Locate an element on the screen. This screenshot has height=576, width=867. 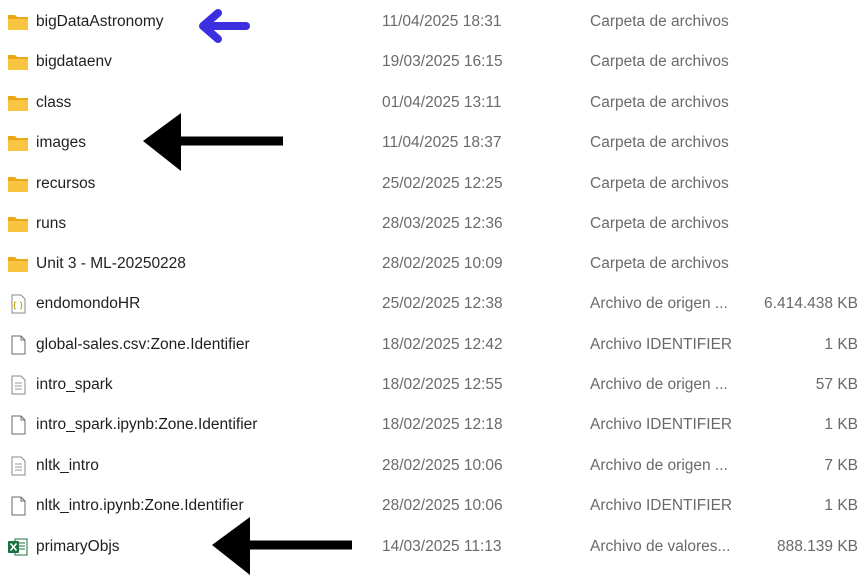
excel-csv-icon is located at coordinates (18, 547).